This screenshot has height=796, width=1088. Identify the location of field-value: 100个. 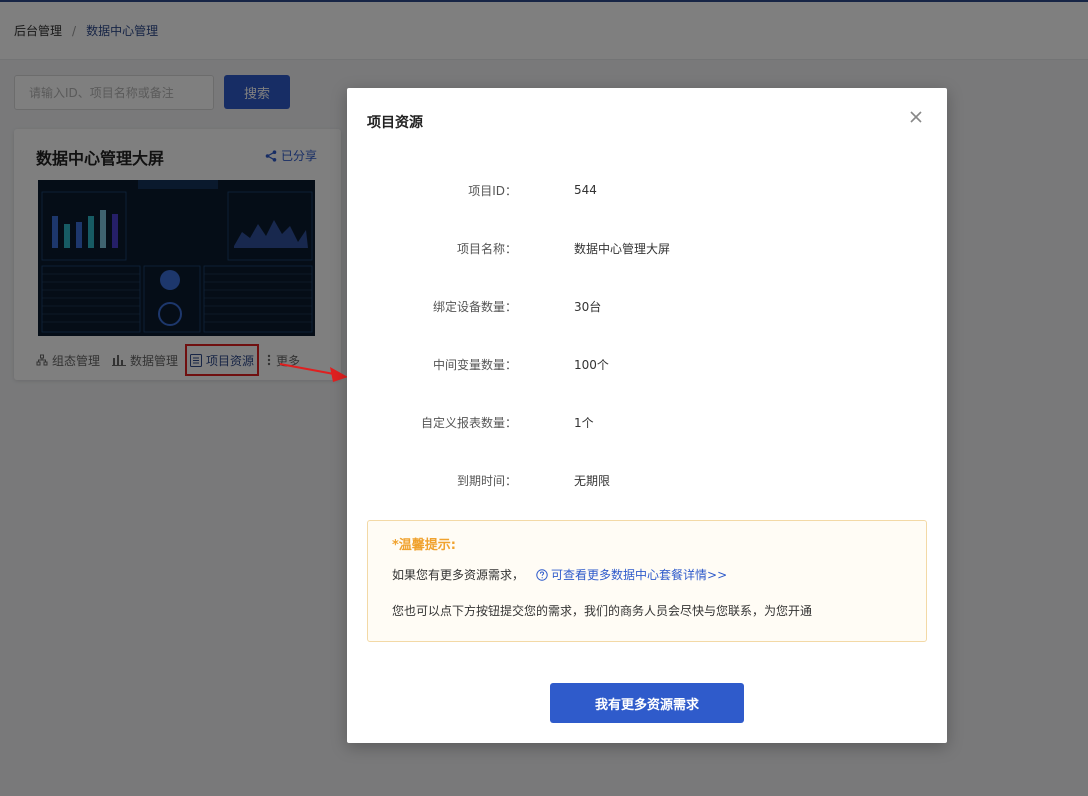
(591, 364).